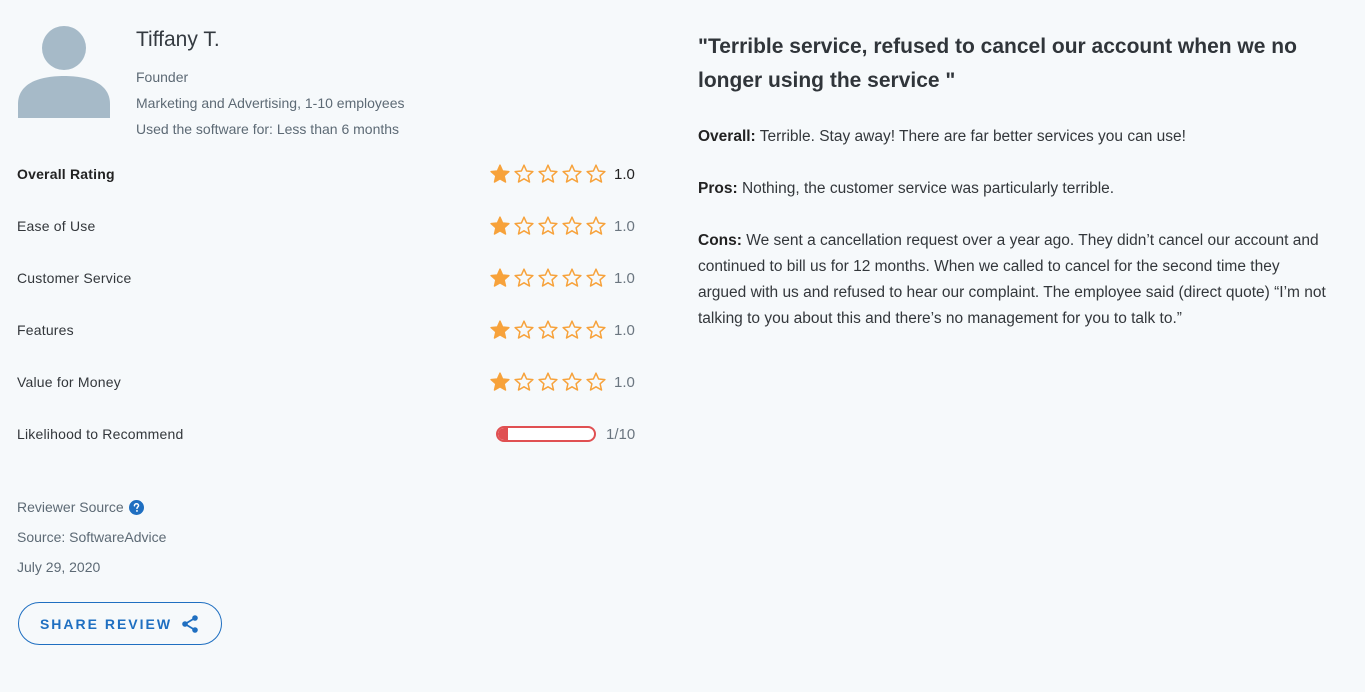 The height and width of the screenshot is (692, 1365). Describe the element at coordinates (69, 382) in the screenshot. I see `rating-label: Value for Money` at that location.